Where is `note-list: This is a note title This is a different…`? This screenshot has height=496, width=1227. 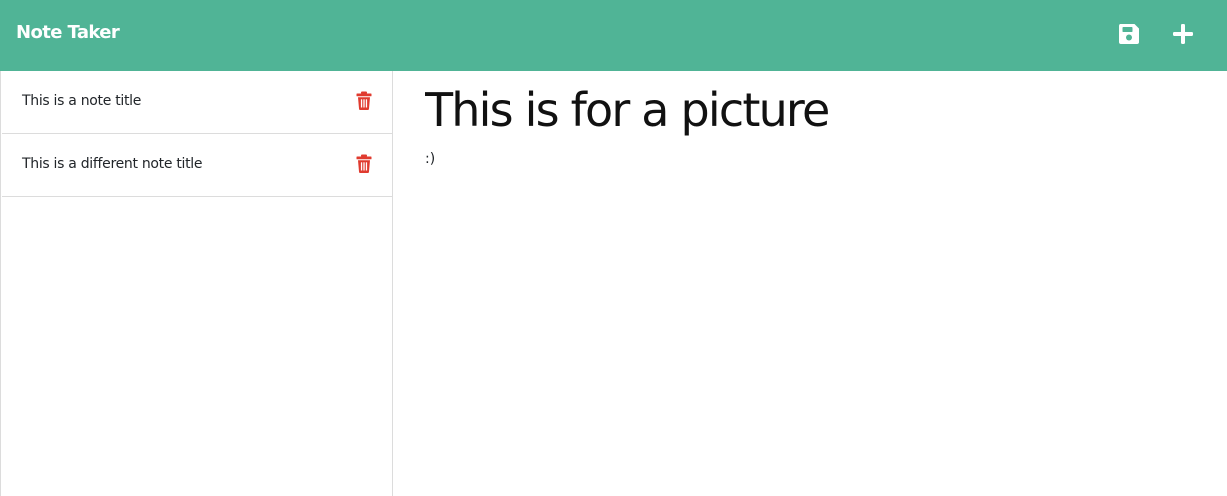
note-list: This is a note title This is a different… is located at coordinates (197, 134).